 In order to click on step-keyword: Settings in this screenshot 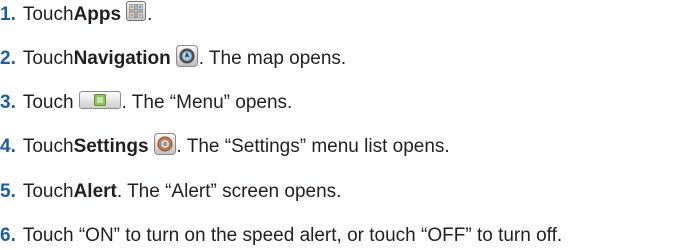, I will do `click(111, 146)`.